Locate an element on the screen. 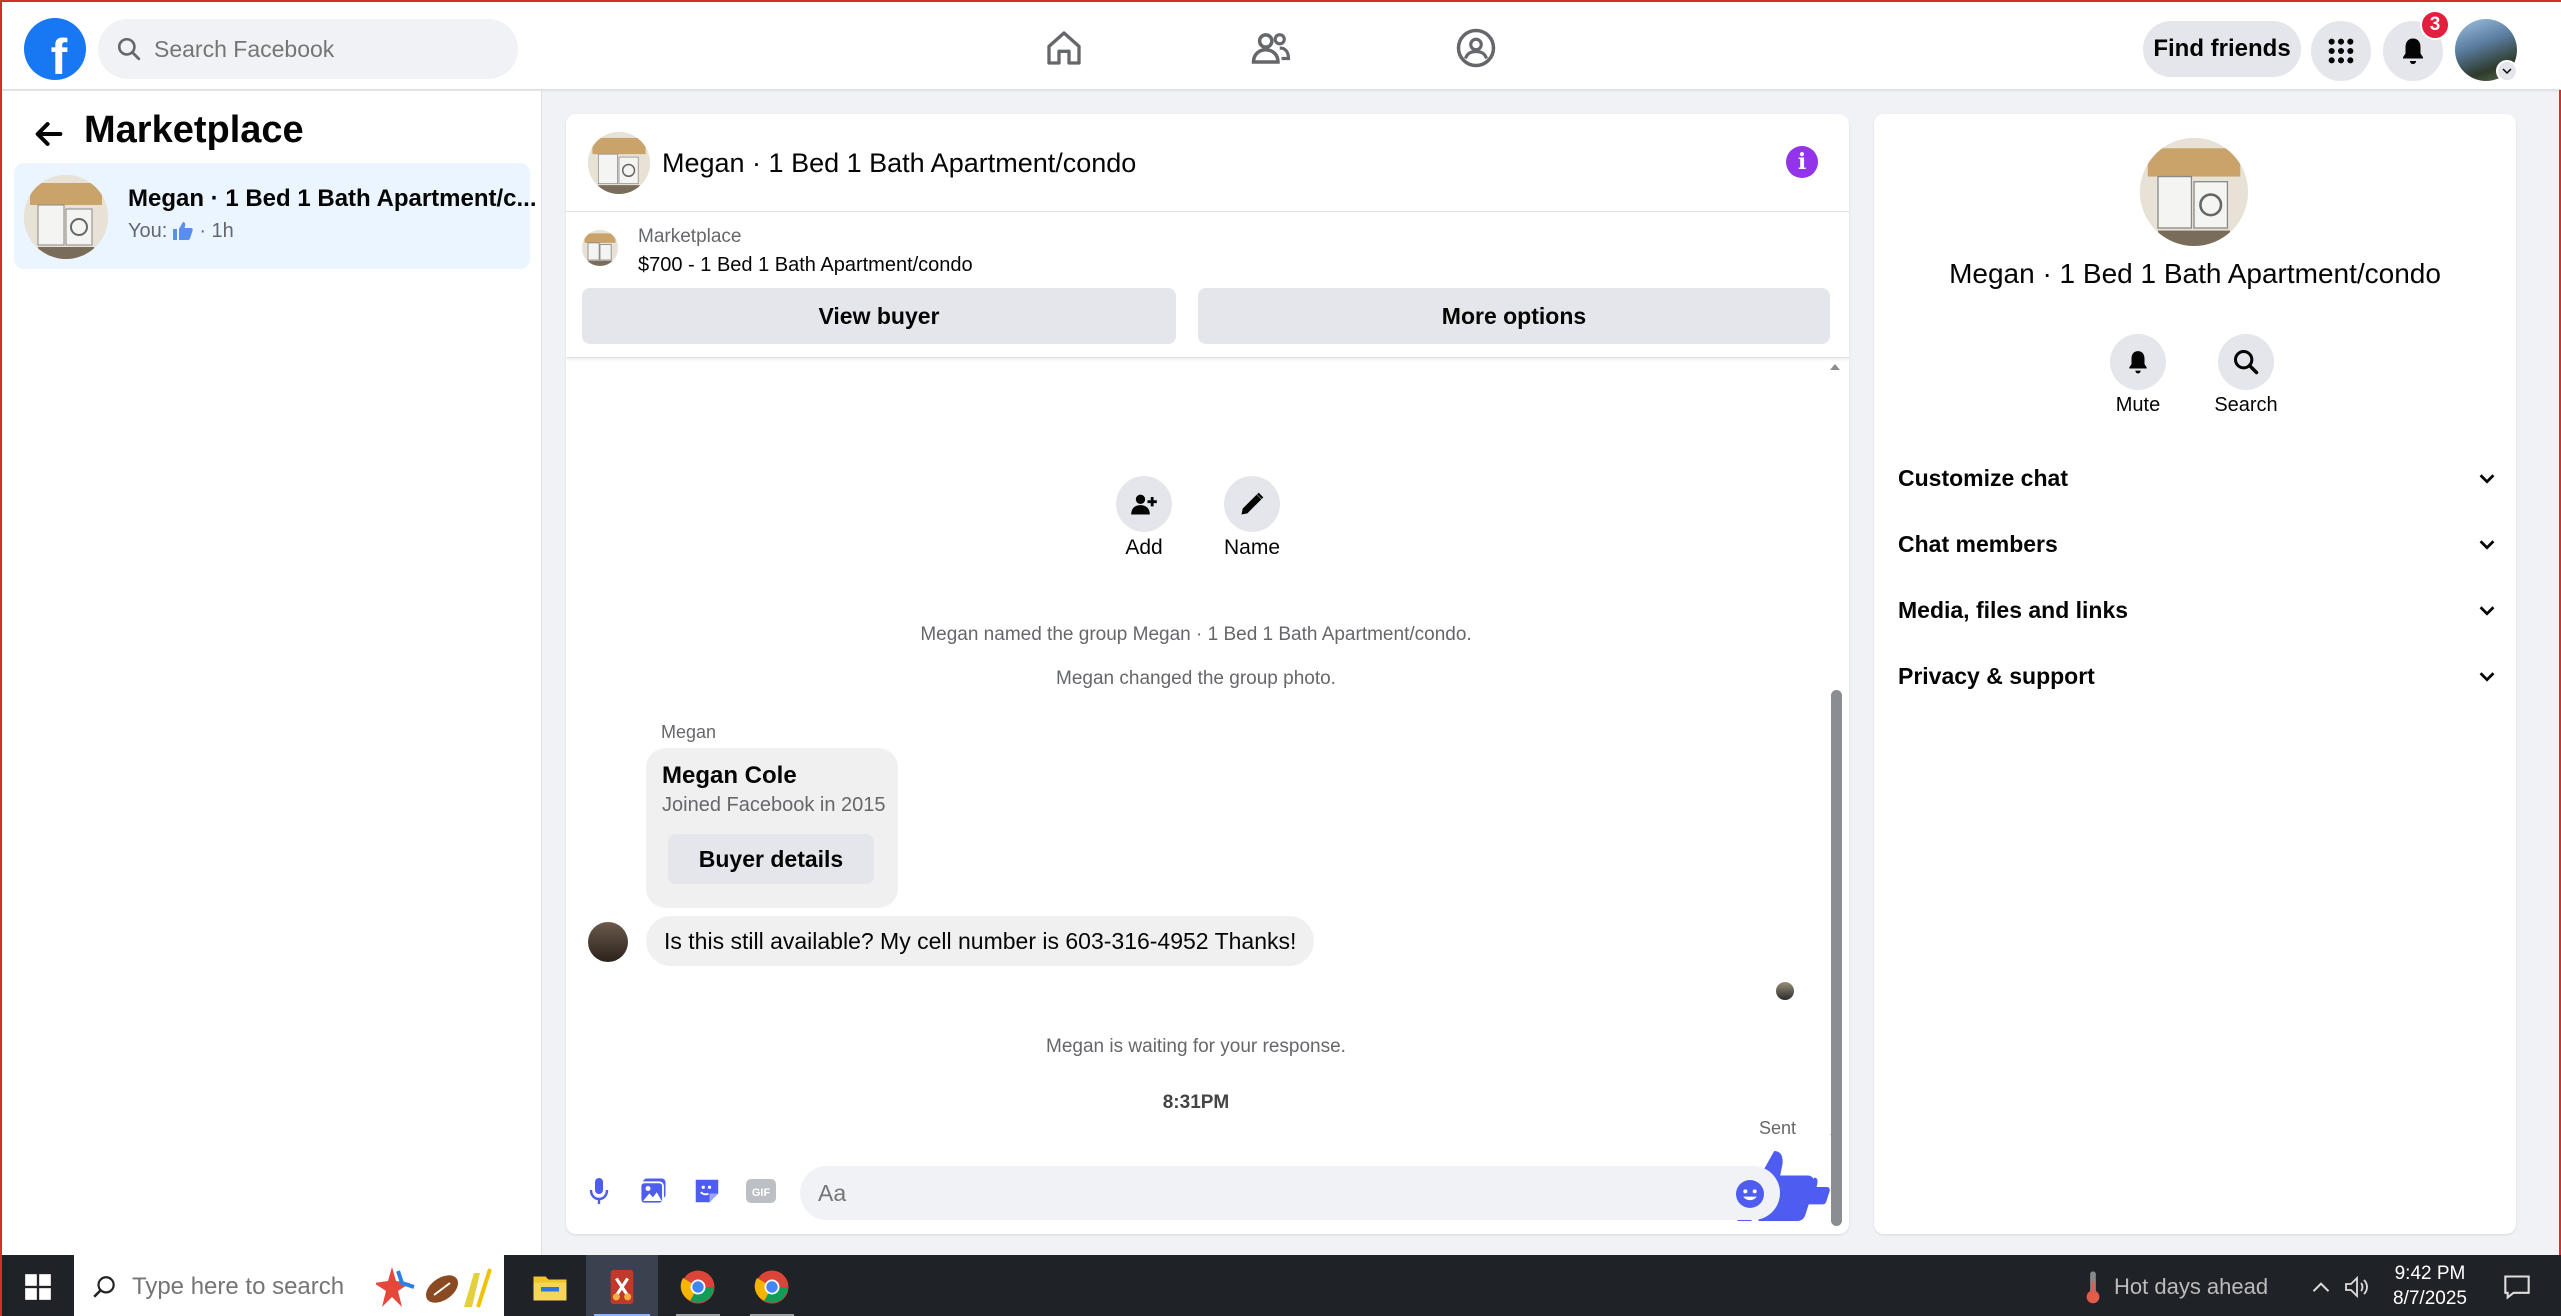  system-message: Megan changed the group photo. is located at coordinates (1196, 678).